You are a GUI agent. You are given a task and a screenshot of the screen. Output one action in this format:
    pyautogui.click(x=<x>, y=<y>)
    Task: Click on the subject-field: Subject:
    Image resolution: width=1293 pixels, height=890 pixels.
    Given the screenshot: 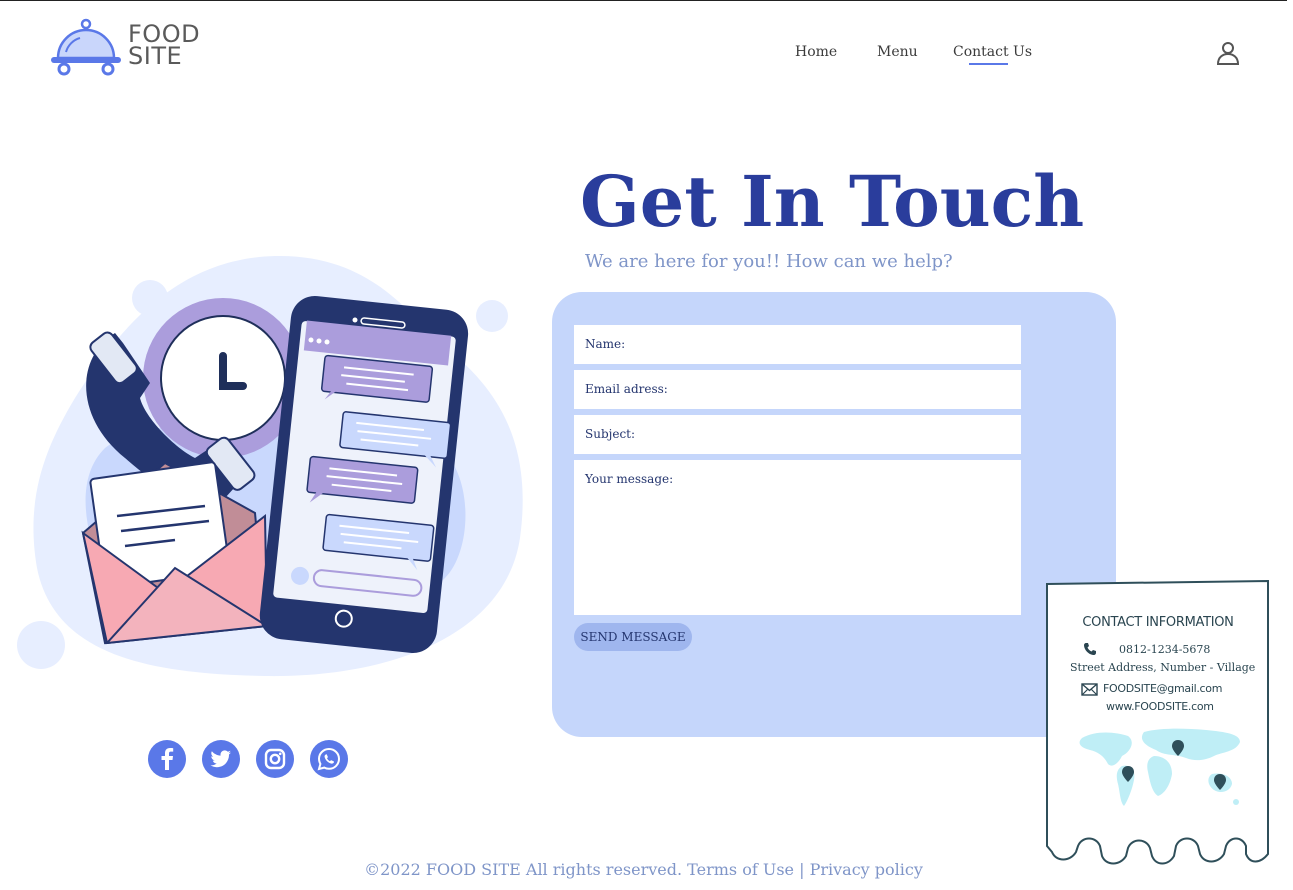 What is the action you would take?
    pyautogui.click(x=797, y=434)
    